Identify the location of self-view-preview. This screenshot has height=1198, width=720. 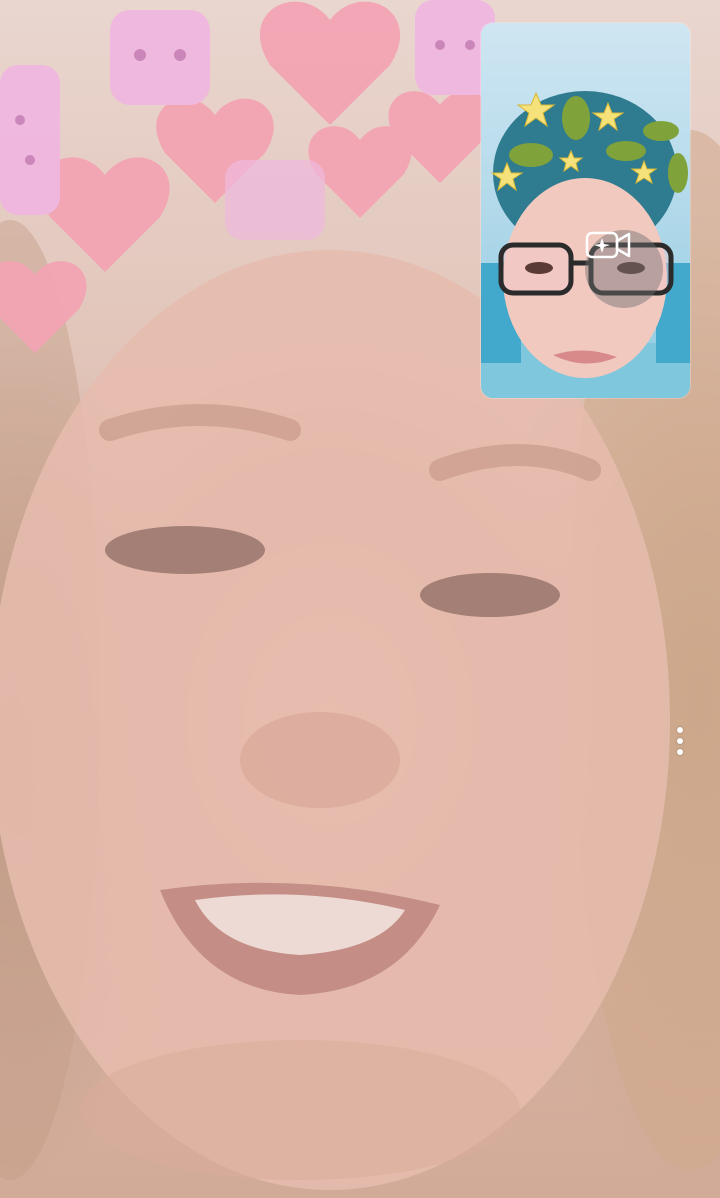
(585, 210).